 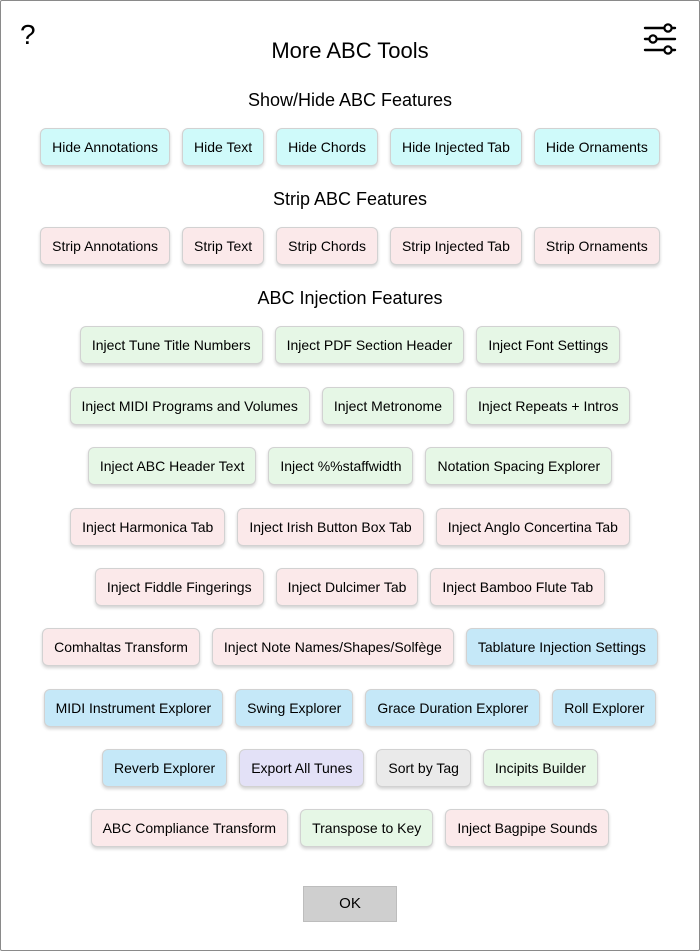 I want to click on inject-bagpipe-sounds-button: Inject Bagpipe Sounds, so click(x=527, y=828).